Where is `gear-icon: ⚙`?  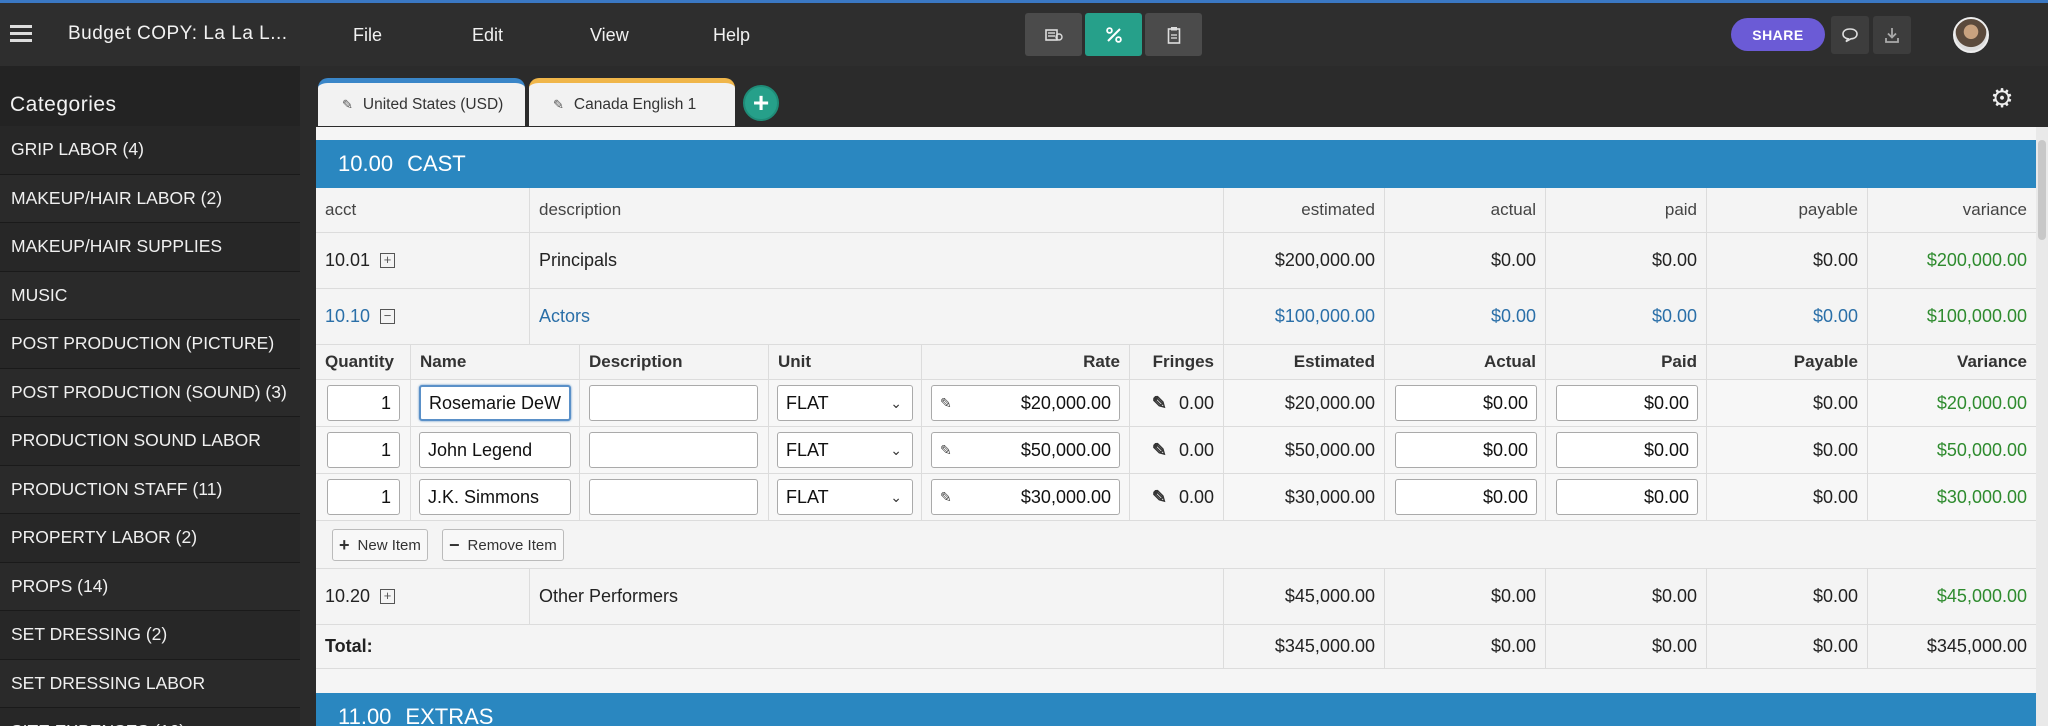
gear-icon: ⚙ is located at coordinates (2002, 98).